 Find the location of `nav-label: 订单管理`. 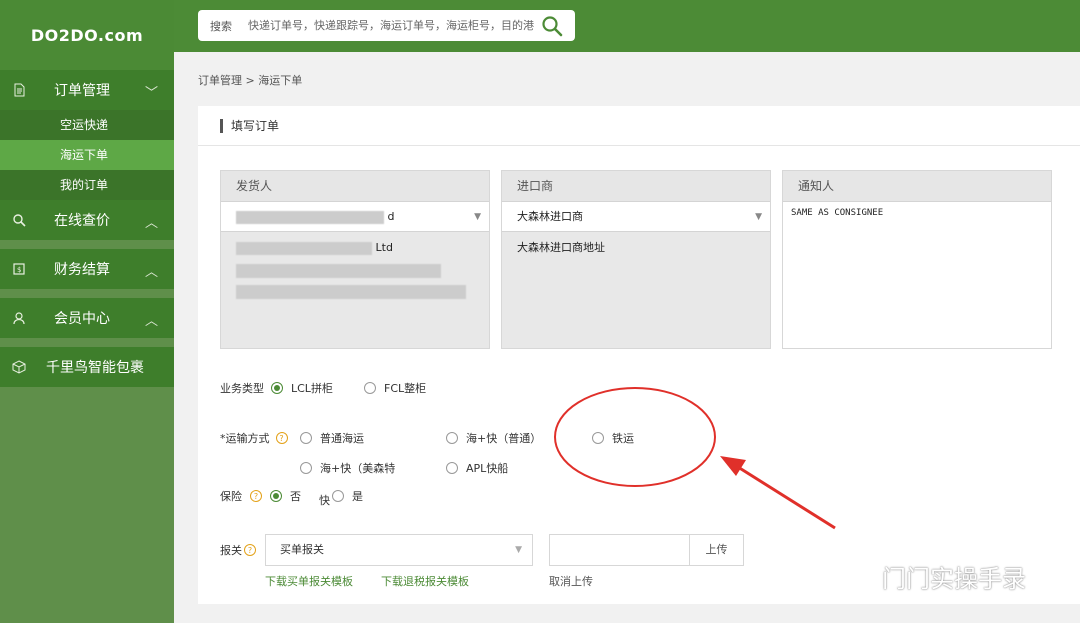

nav-label: 订单管理 is located at coordinates (82, 91).